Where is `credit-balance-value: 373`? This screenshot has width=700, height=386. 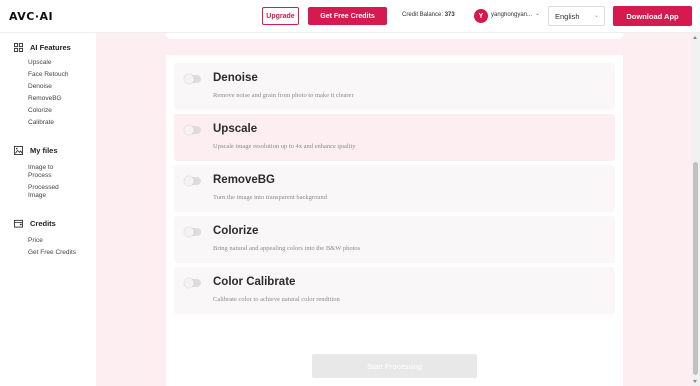 credit-balance-value: 373 is located at coordinates (449, 15).